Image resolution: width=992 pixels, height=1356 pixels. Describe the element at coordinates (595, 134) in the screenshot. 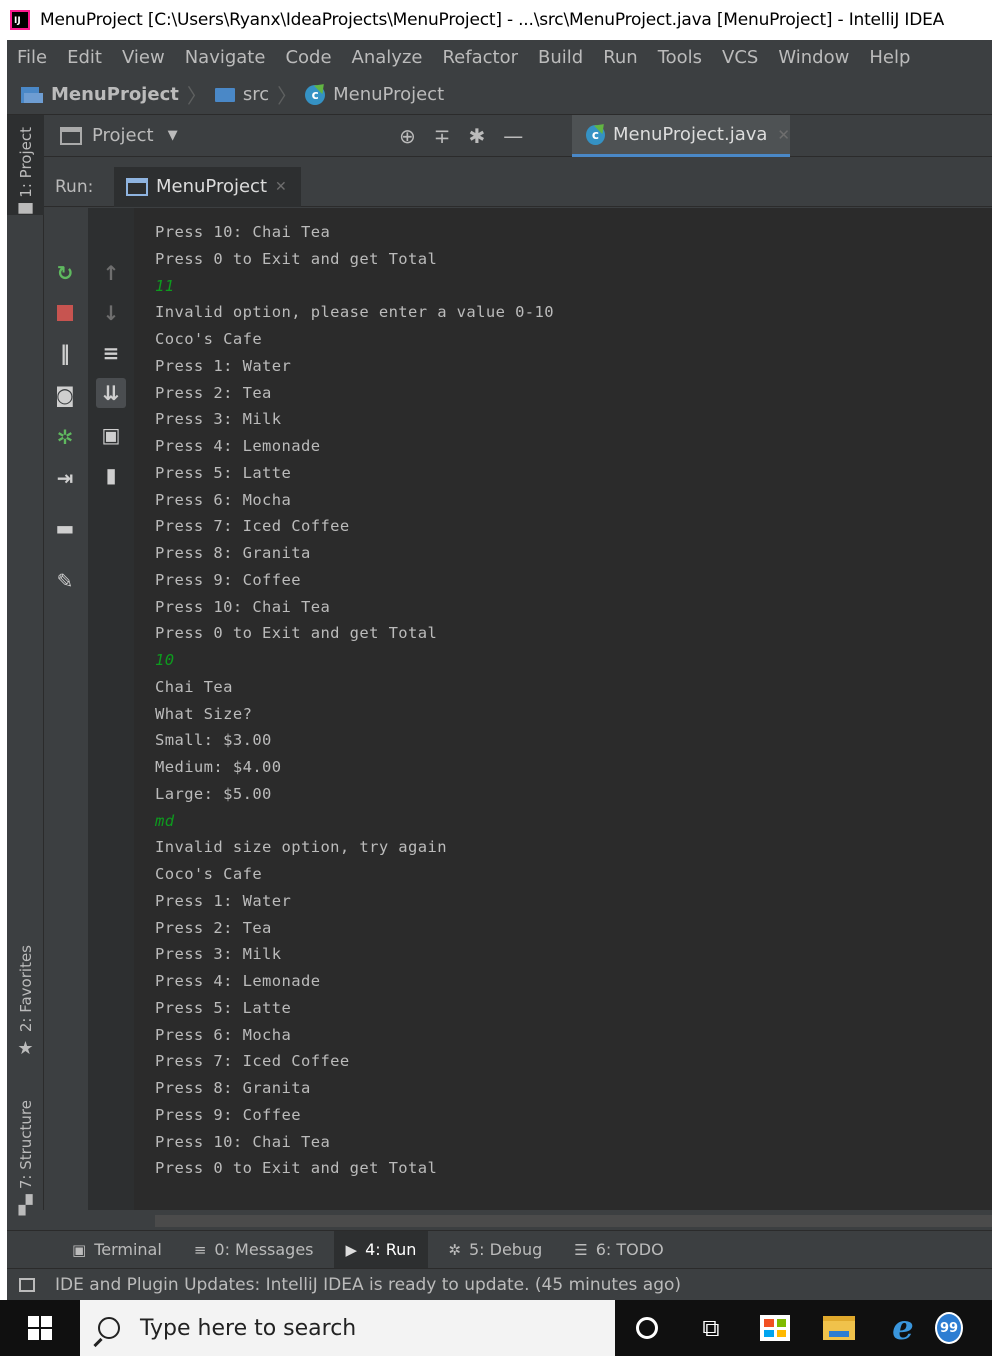

I see `java-class-icon: c` at that location.